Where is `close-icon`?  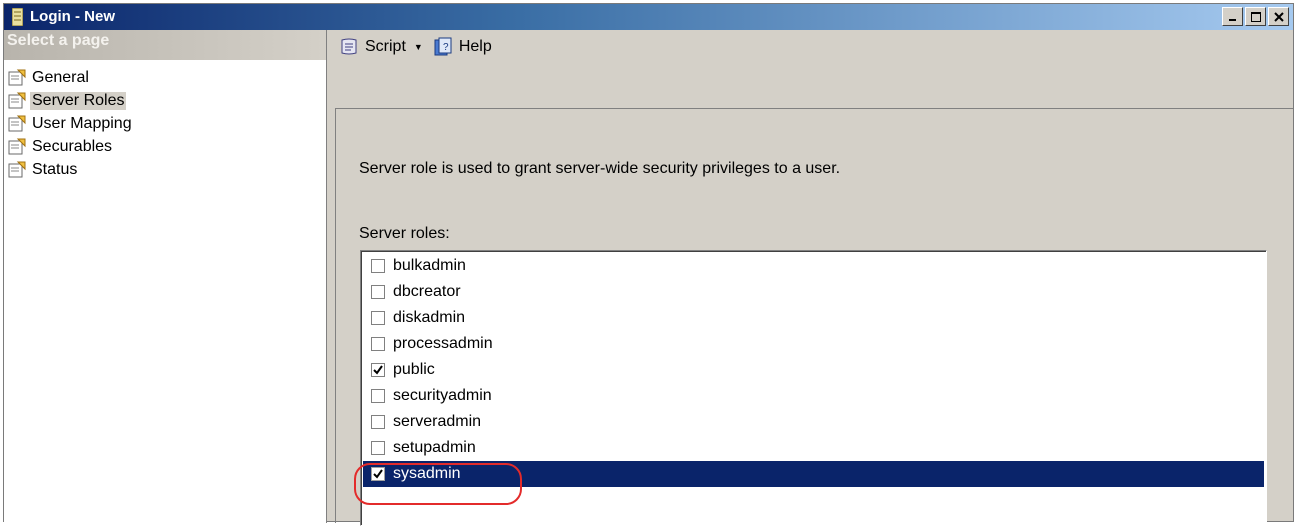
close-icon is located at coordinates (1278, 16).